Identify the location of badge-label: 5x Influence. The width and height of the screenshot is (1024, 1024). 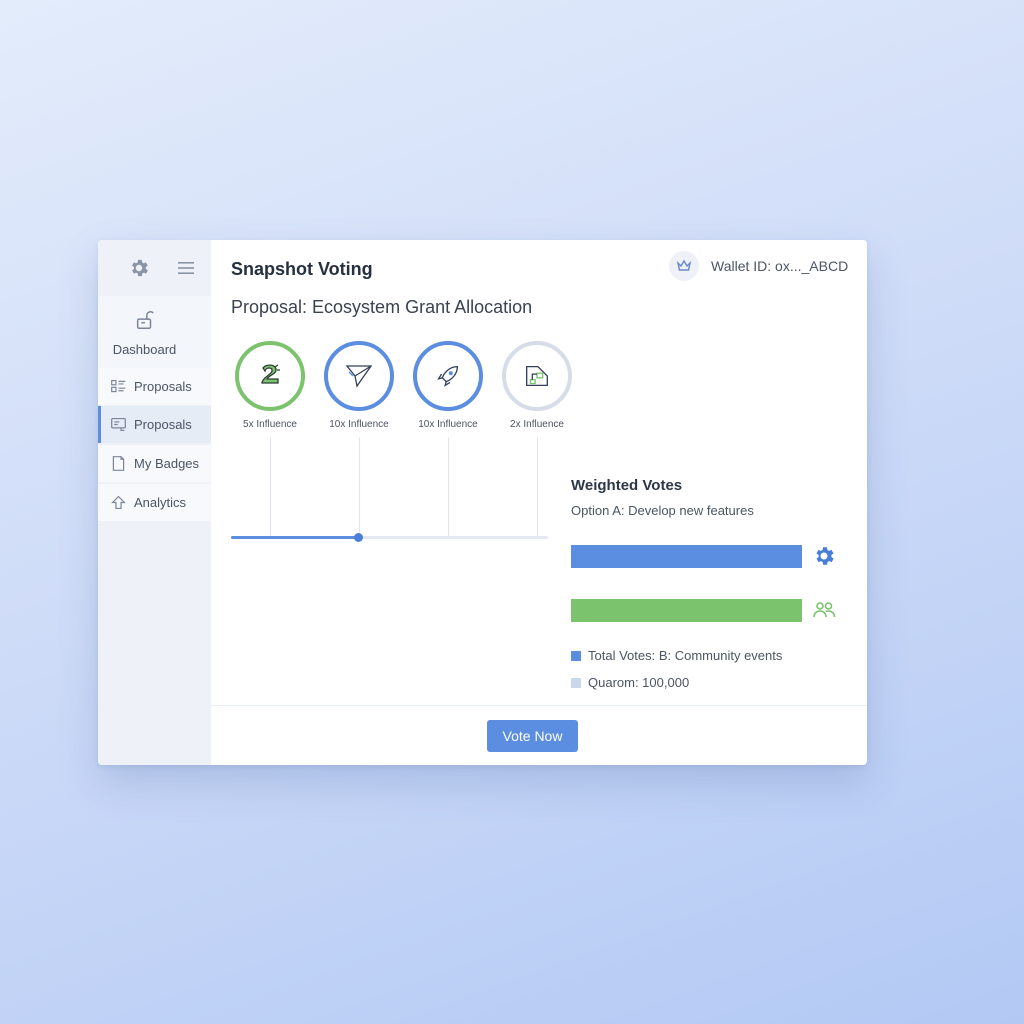
(270, 424).